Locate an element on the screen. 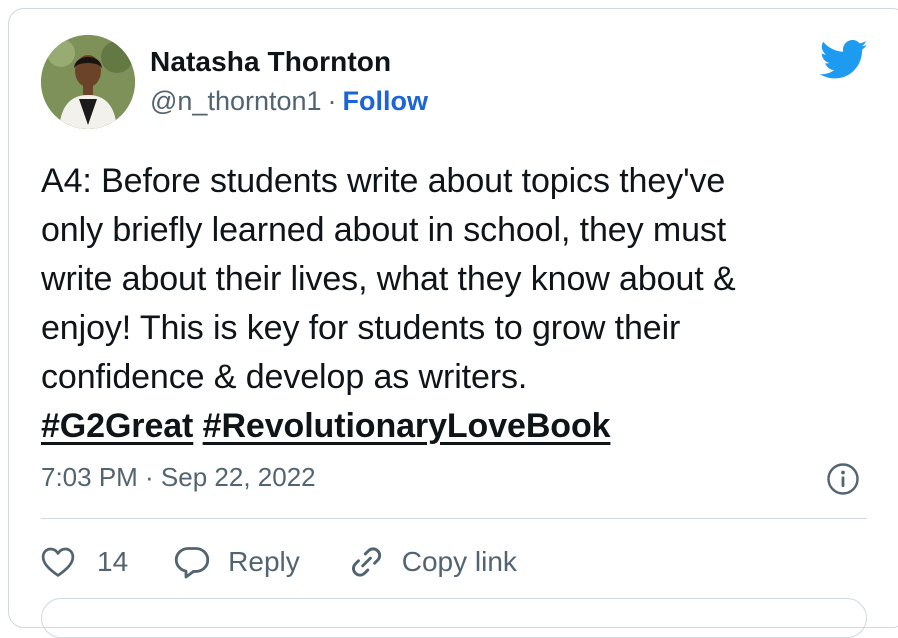 Image resolution: width=898 pixels, height=638 pixels. follow-button: Follow is located at coordinates (385, 101).